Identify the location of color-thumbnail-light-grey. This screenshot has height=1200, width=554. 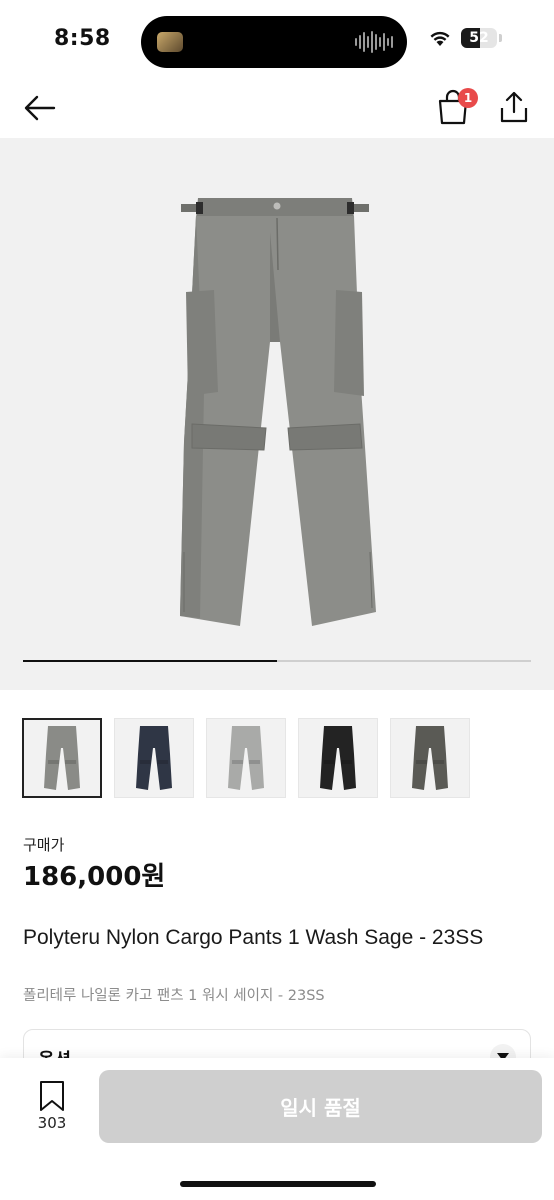
(246, 758).